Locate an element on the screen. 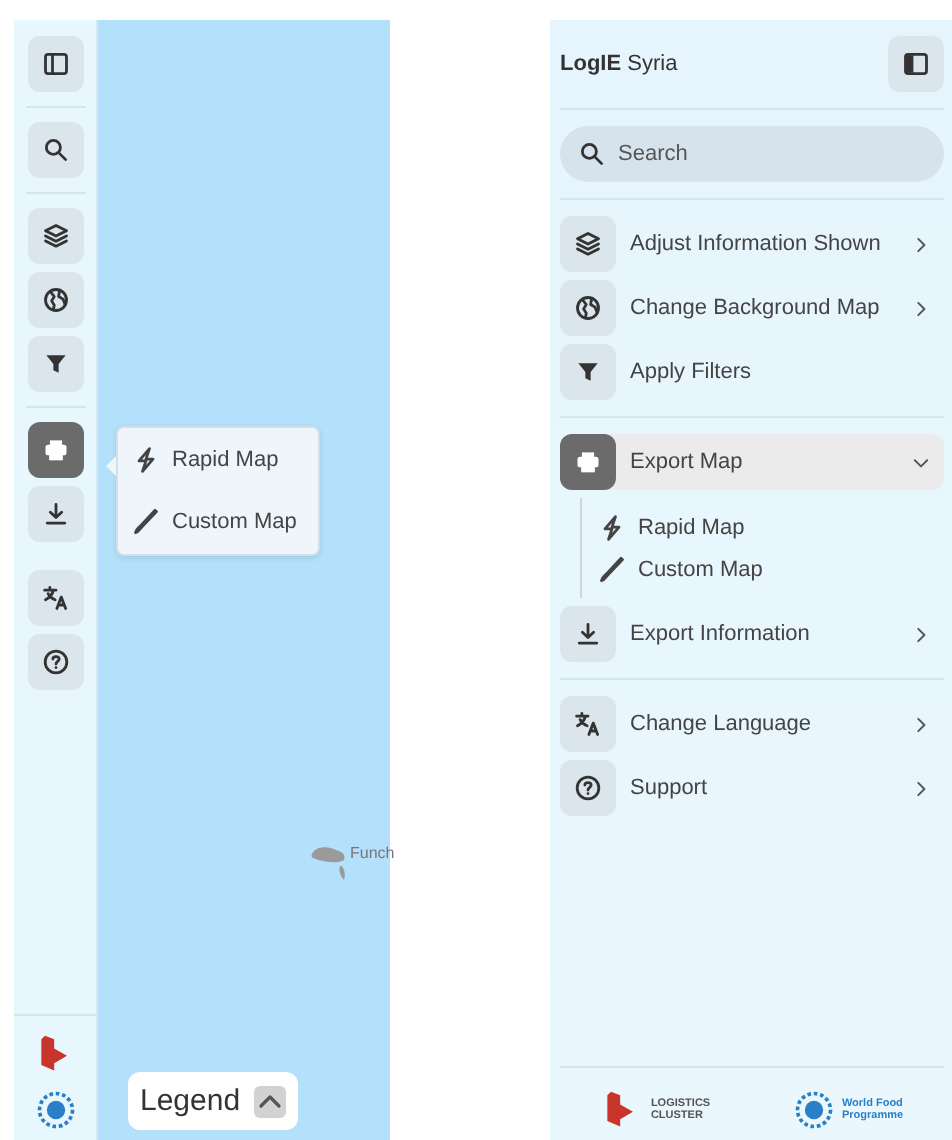  menu-item: Change Background Map is located at coordinates (752, 308).